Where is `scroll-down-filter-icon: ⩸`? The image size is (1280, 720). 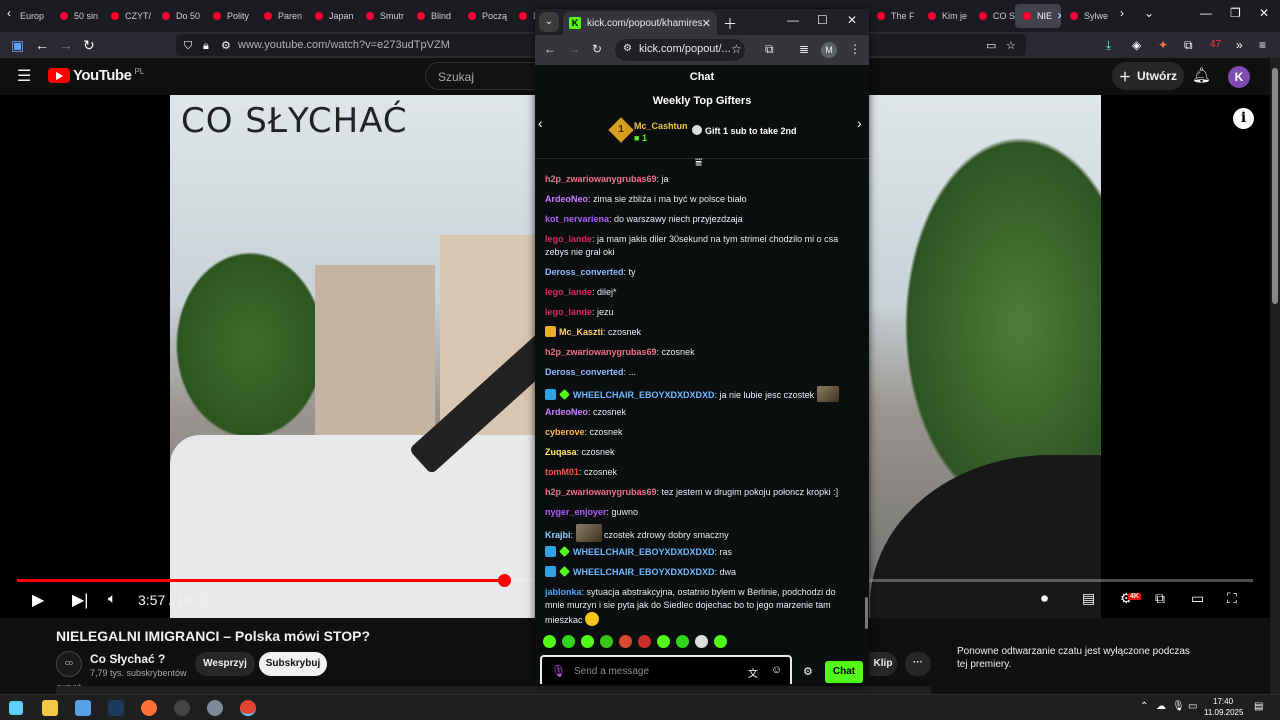 scroll-down-filter-icon: ⩸ is located at coordinates (698, 162).